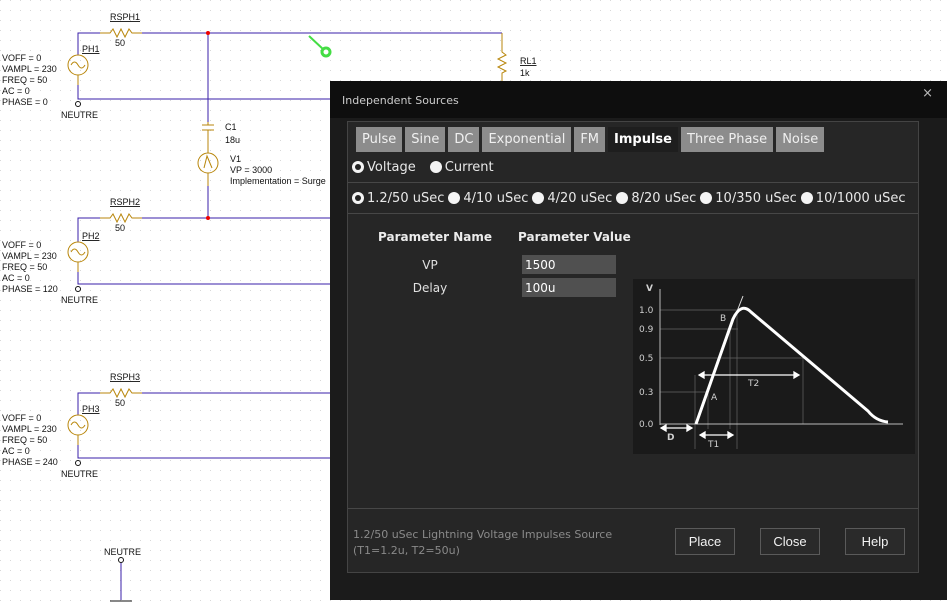  What do you see at coordinates (425, 139) in the screenshot?
I see `tab-sine: Sine` at bounding box center [425, 139].